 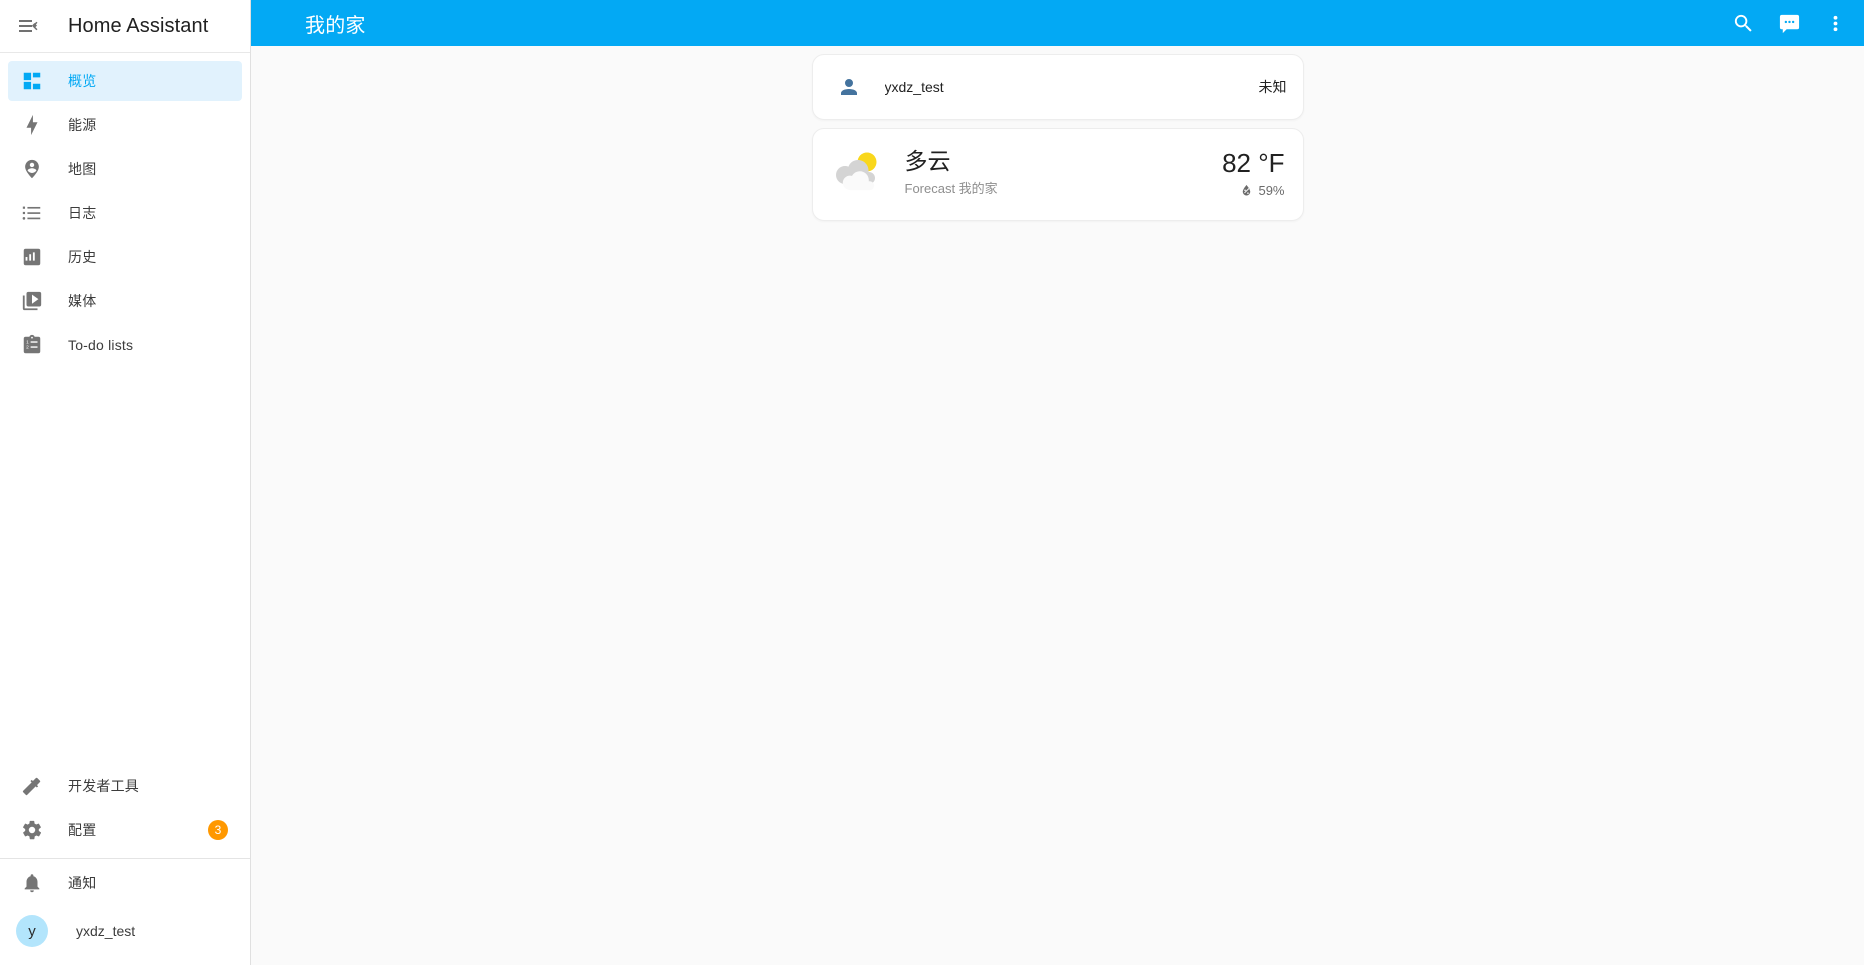 What do you see at coordinates (32, 786) in the screenshot?
I see `hammer-icon` at bounding box center [32, 786].